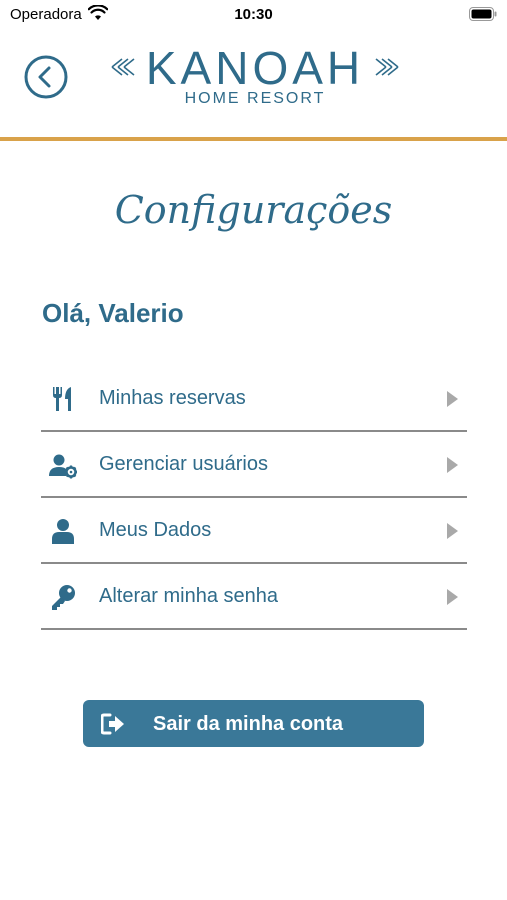 The width and height of the screenshot is (507, 900). What do you see at coordinates (387, 67) in the screenshot?
I see `logo-arrow-right-icon` at bounding box center [387, 67].